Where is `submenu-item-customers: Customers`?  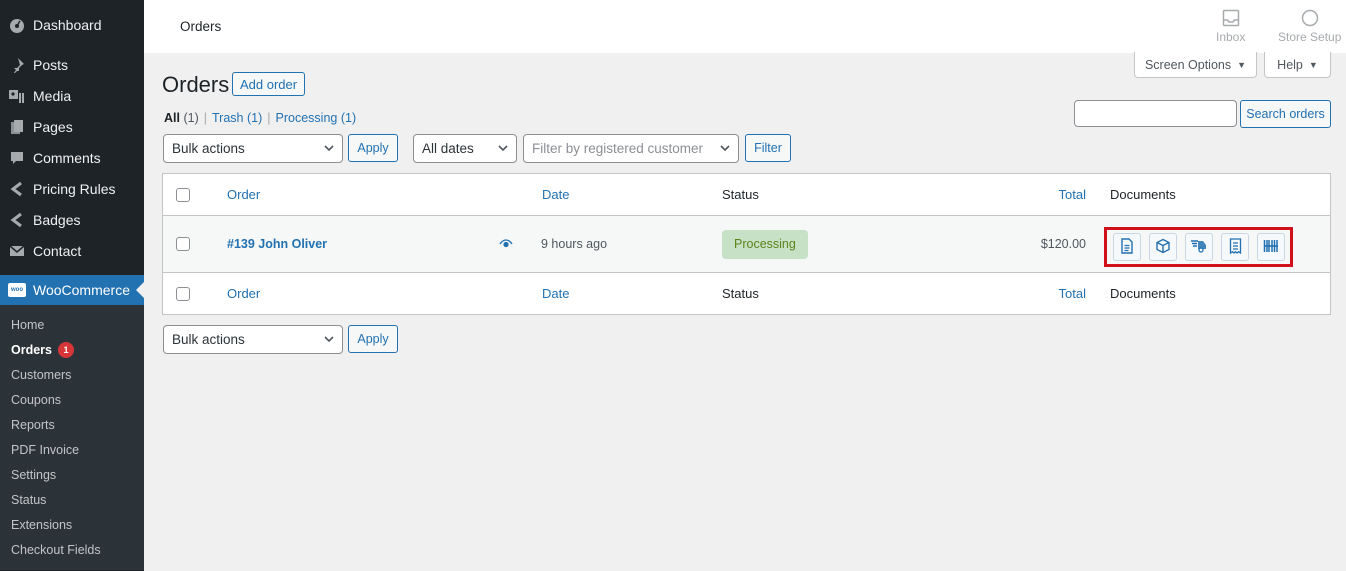
submenu-item-customers: Customers is located at coordinates (72, 374).